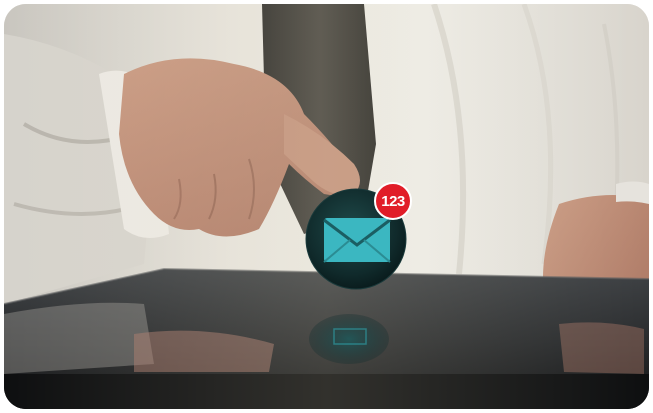 The image size is (653, 413). Describe the element at coordinates (357, 240) in the screenshot. I see `envelope-icon` at that location.